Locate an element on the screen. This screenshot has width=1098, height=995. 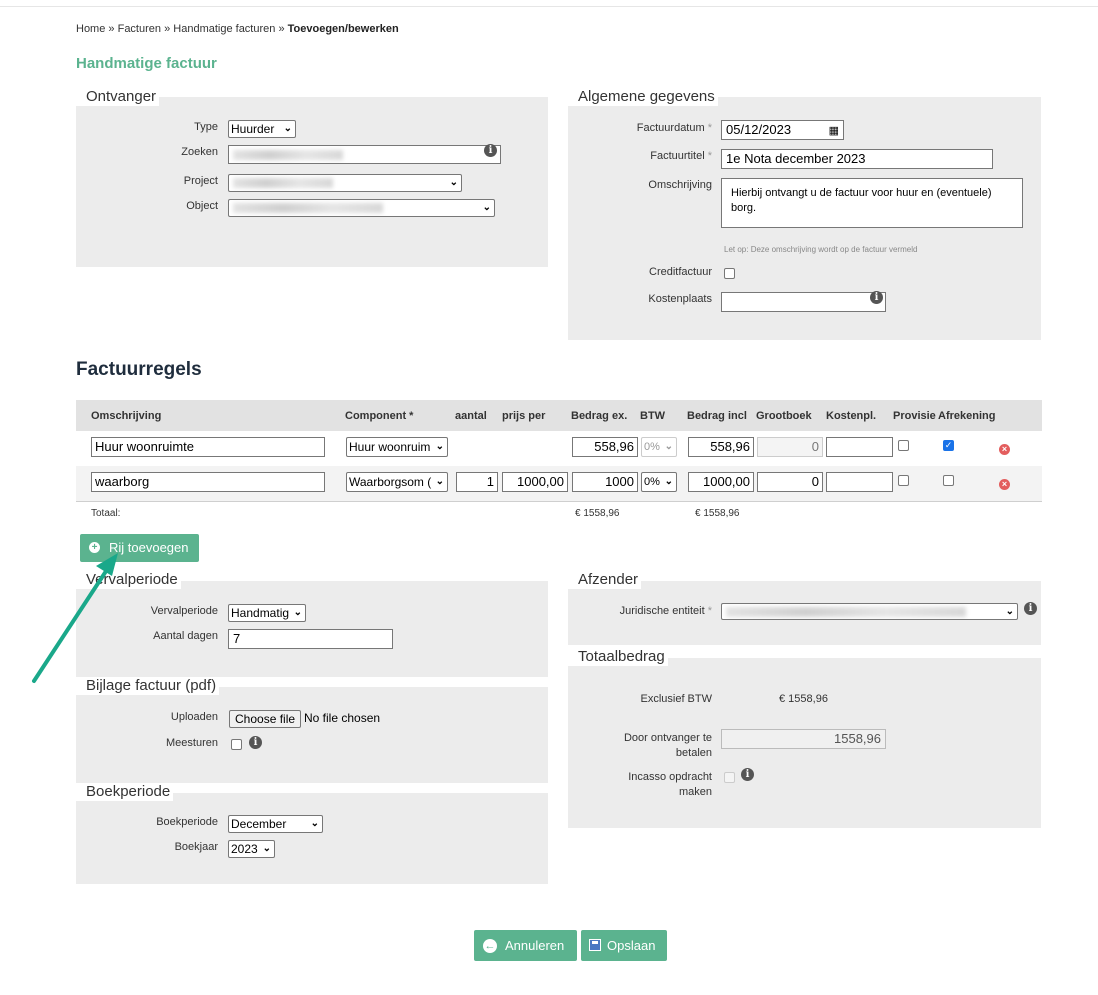
annotation-arrow is located at coordinates (75, 618).